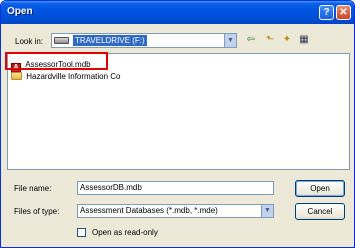 This screenshot has width=355, height=248. What do you see at coordinates (29, 41) in the screenshot?
I see `look-in-label: Look in:` at bounding box center [29, 41].